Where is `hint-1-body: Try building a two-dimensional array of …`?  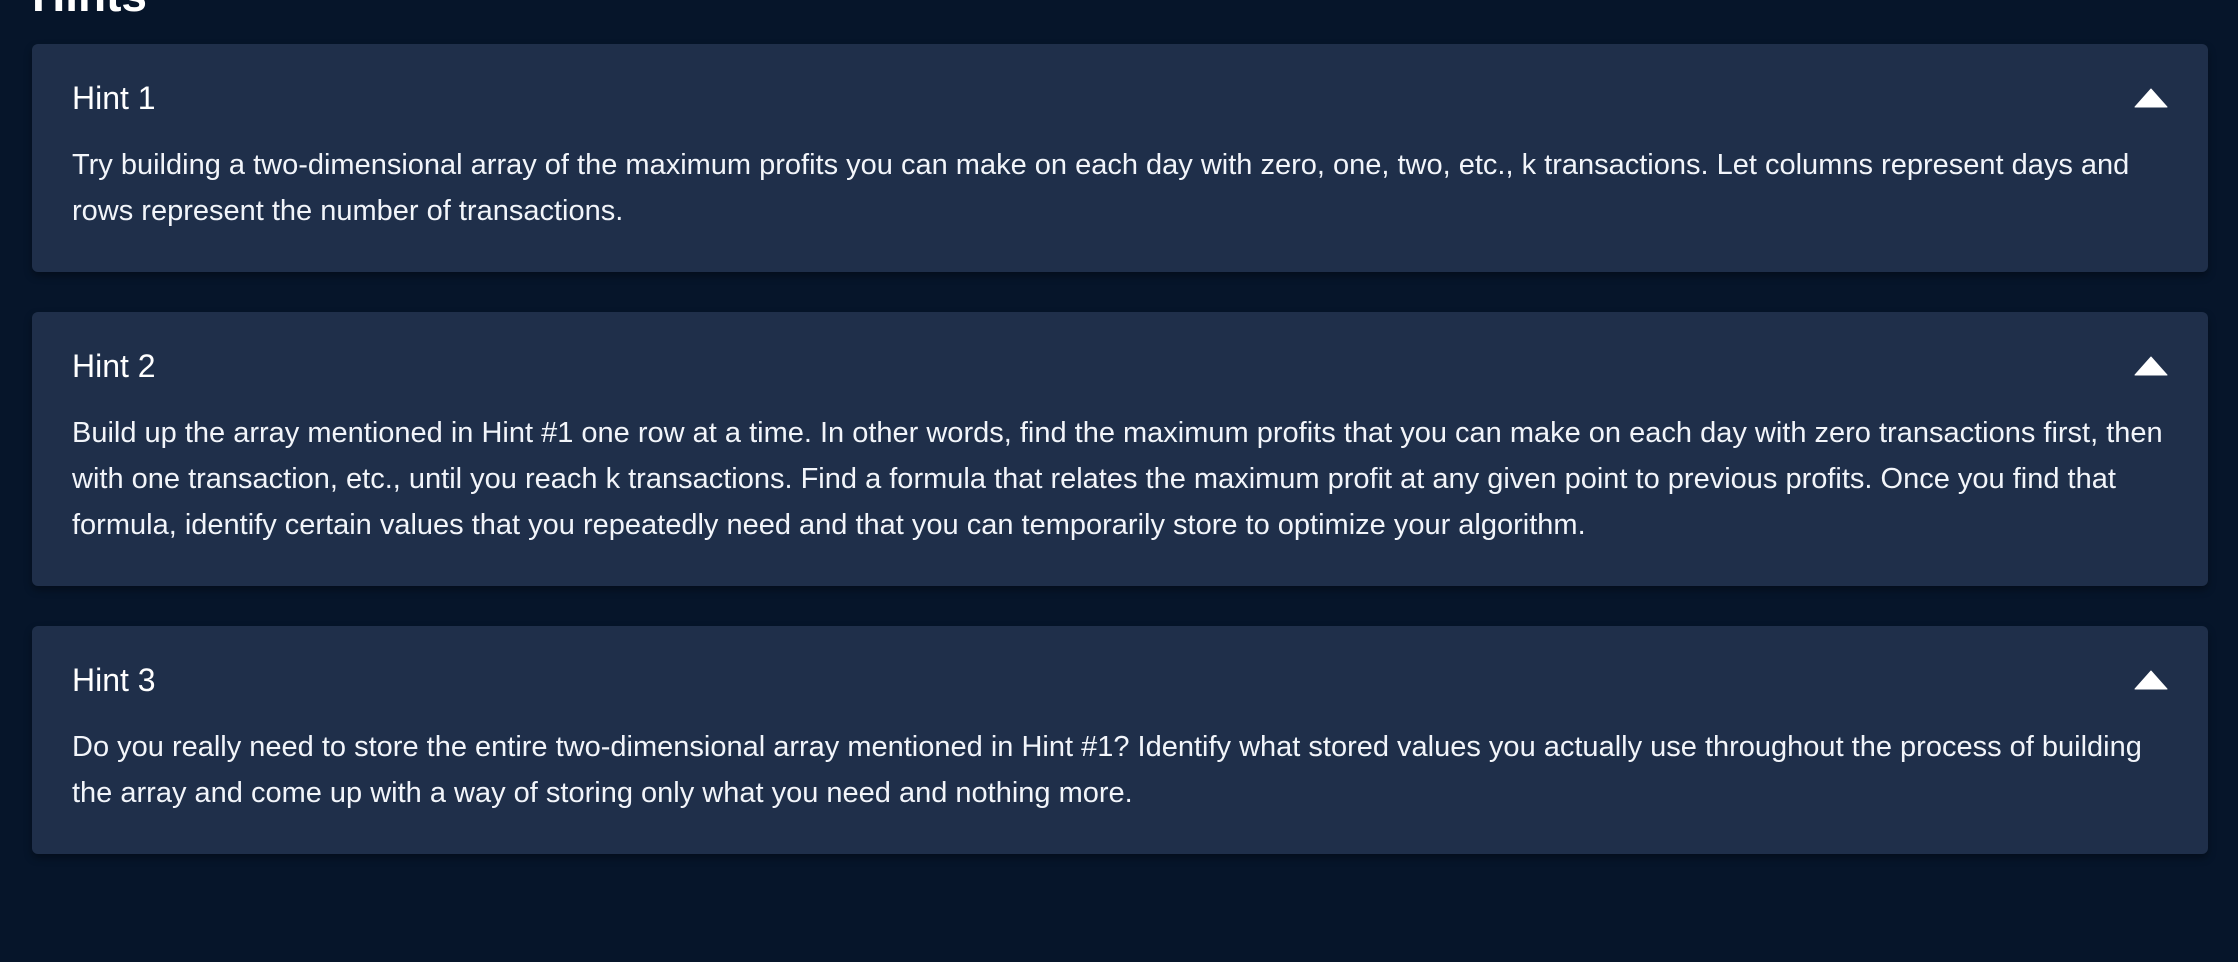 hint-1-body: Try building a two-dimensional array of … is located at coordinates (1101, 188).